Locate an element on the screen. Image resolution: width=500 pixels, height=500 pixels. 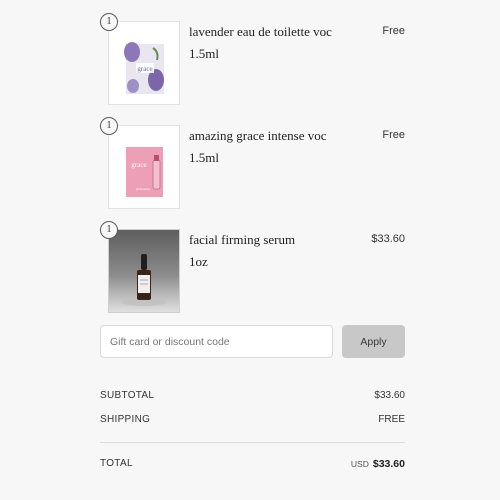
item-size: 1oz is located at coordinates (198, 261).